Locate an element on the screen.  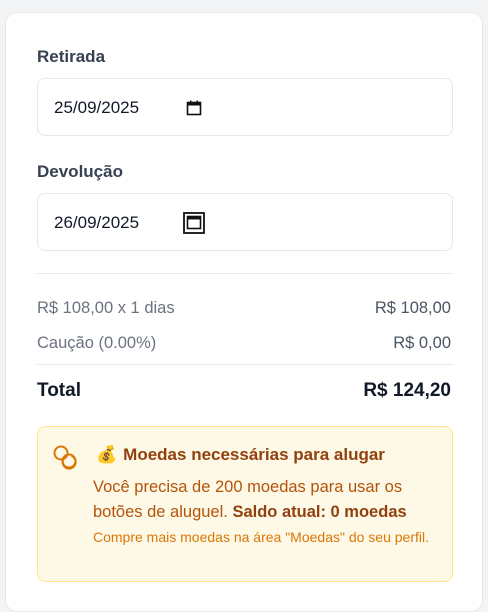
pickup-date-input: 25/09/2025 is located at coordinates (245, 107).